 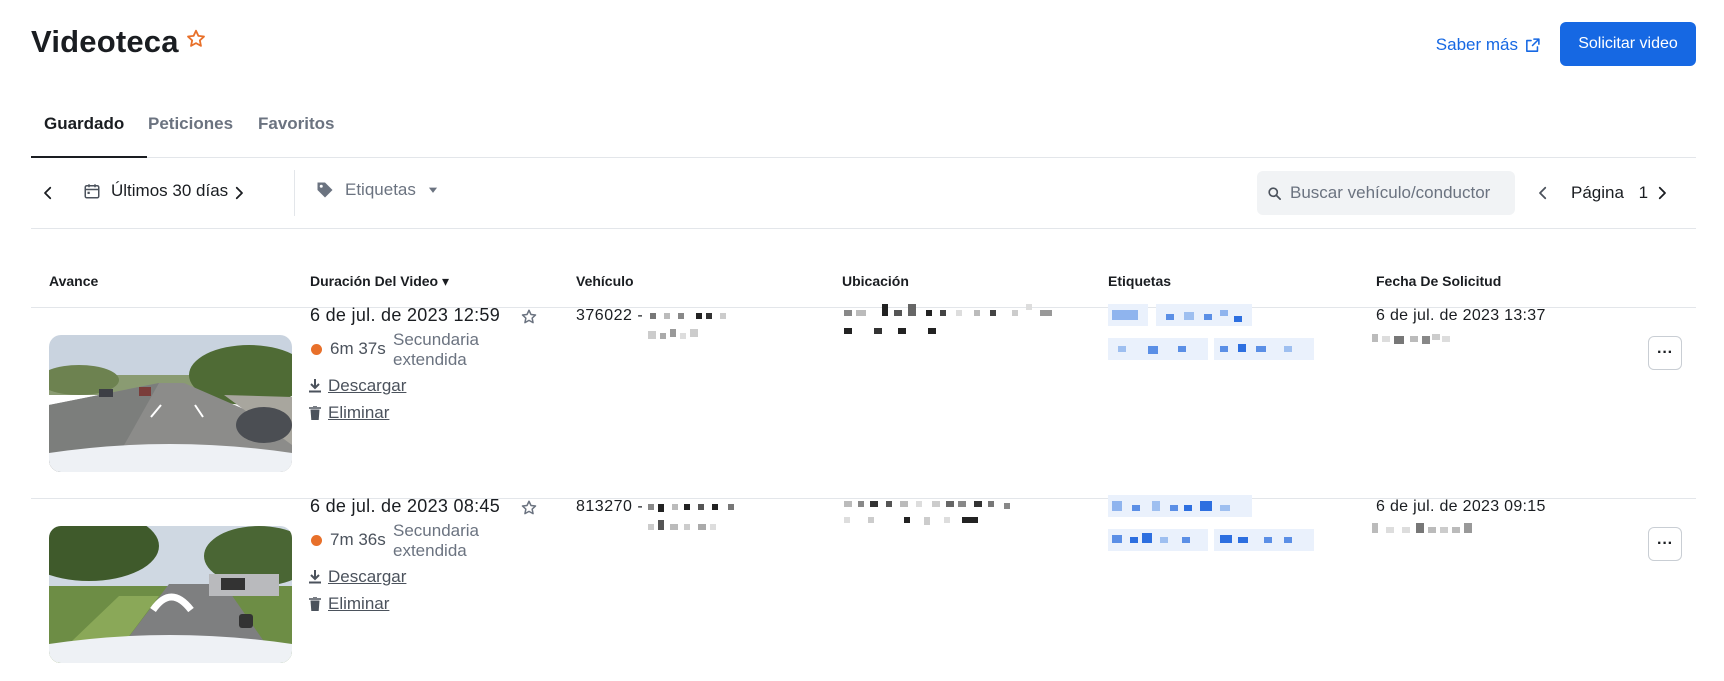 I want to click on page-label: Página, so click(x=1597, y=192).